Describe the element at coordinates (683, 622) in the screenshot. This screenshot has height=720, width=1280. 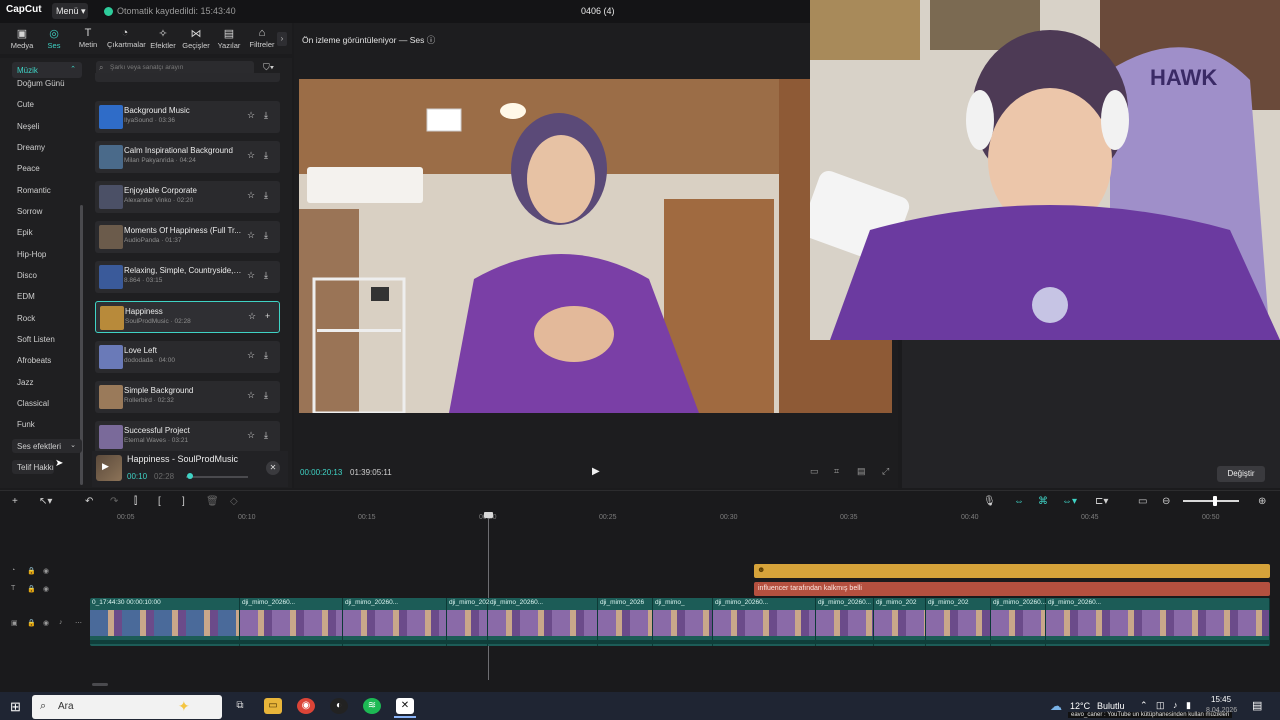
I see `video-clip: dji_mimo_` at that location.